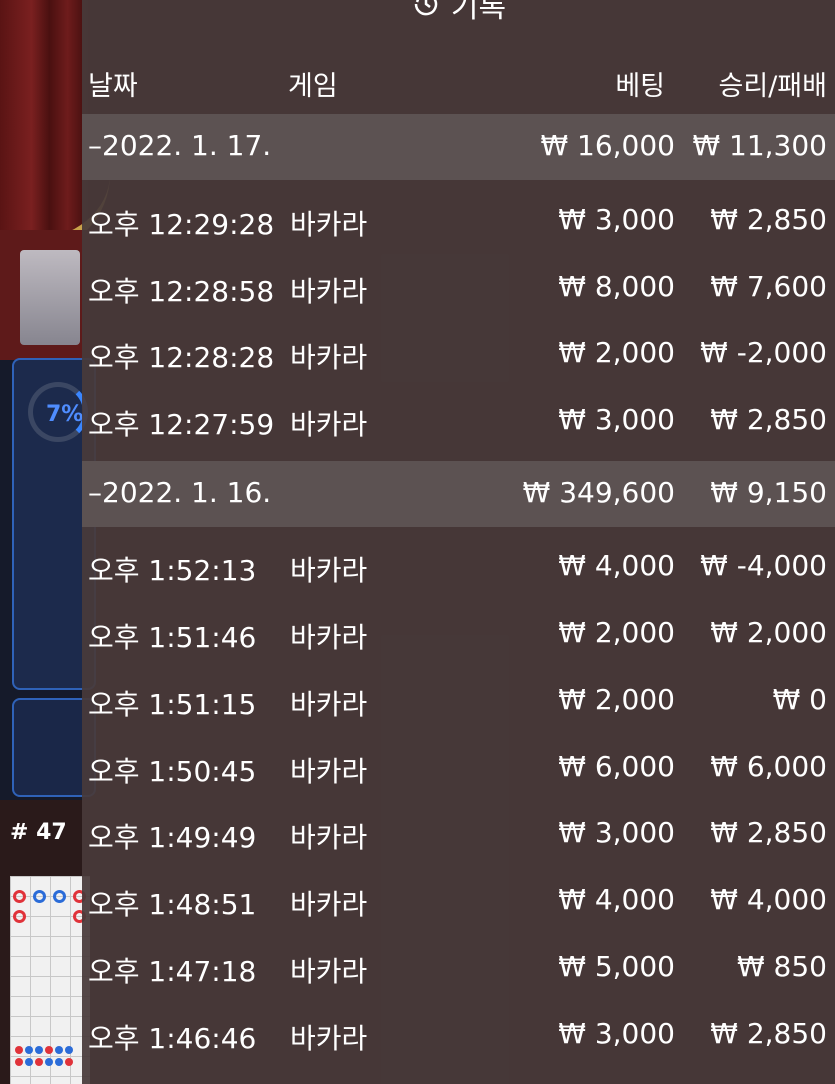 Image resolution: width=835 pixels, height=1084 pixels. Describe the element at coordinates (616, 966) in the screenshot. I see `row-bet: ₩ 5,000` at that location.